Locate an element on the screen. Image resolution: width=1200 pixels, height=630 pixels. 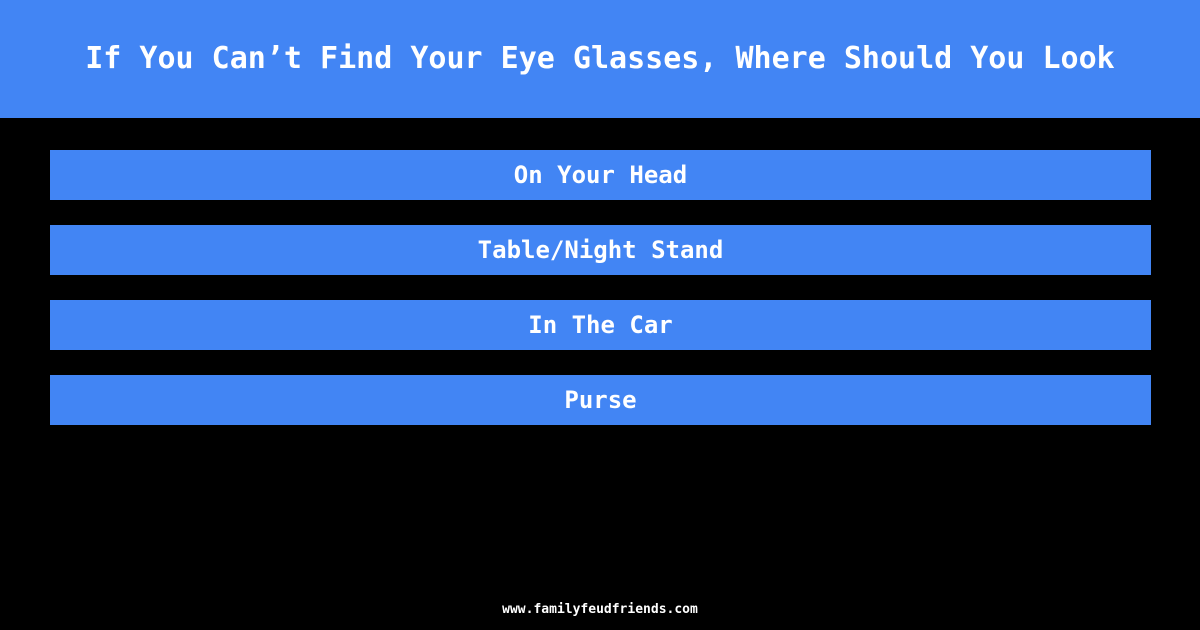
answer-label: Table/Night Stand is located at coordinates (600, 250).